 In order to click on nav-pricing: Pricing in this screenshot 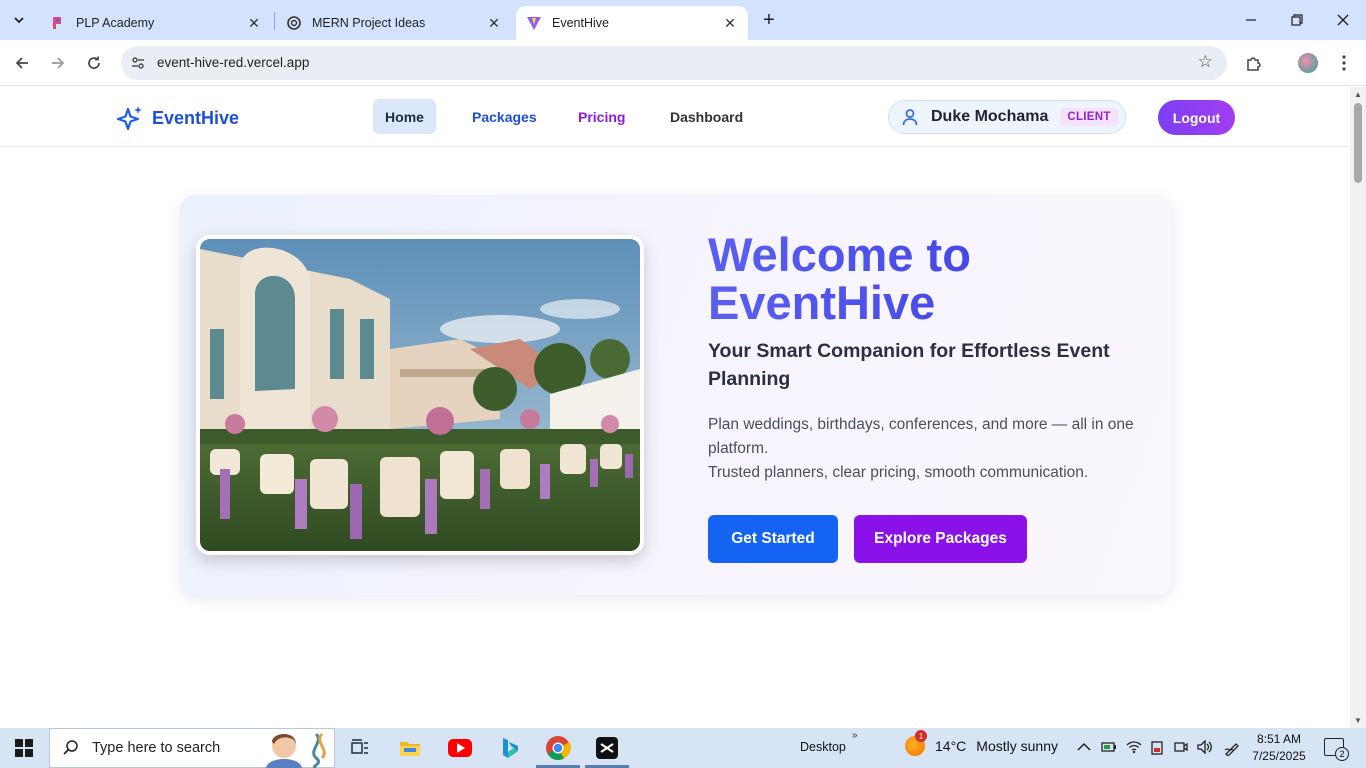, I will do `click(601, 116)`.